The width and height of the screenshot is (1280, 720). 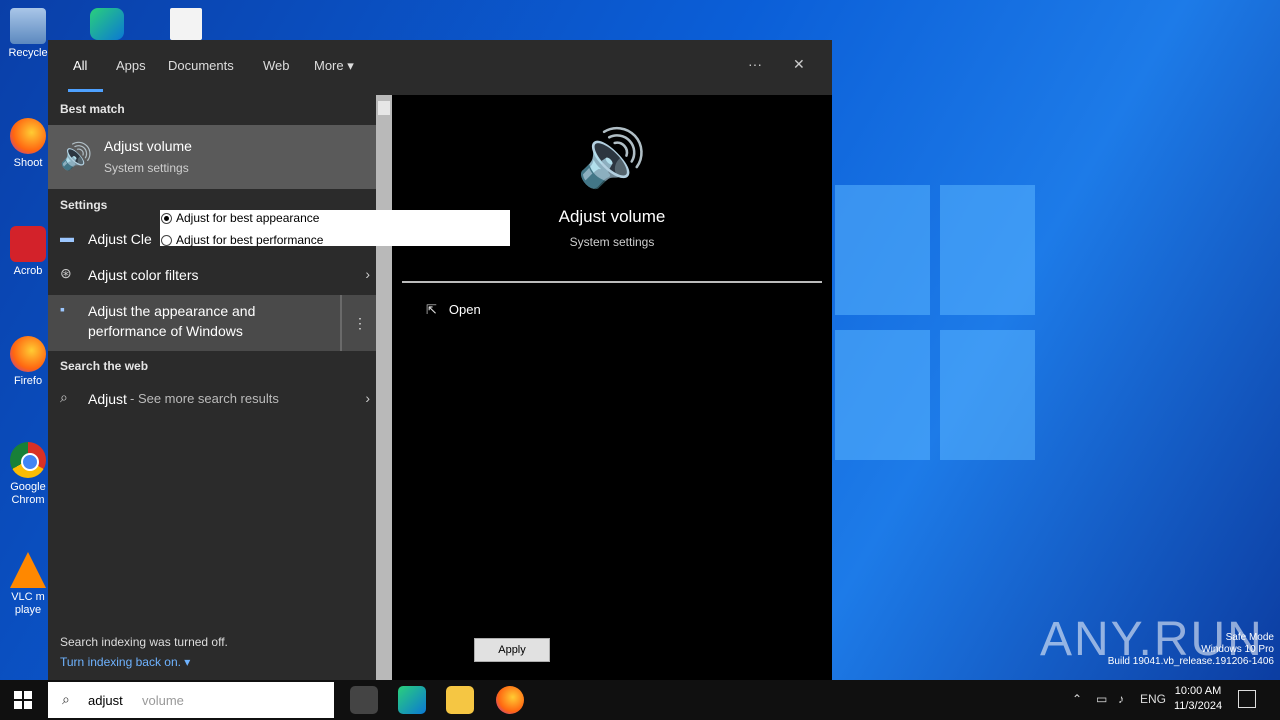 What do you see at coordinates (28, 163) in the screenshot?
I see `desktop-icon-label: Shoot` at bounding box center [28, 163].